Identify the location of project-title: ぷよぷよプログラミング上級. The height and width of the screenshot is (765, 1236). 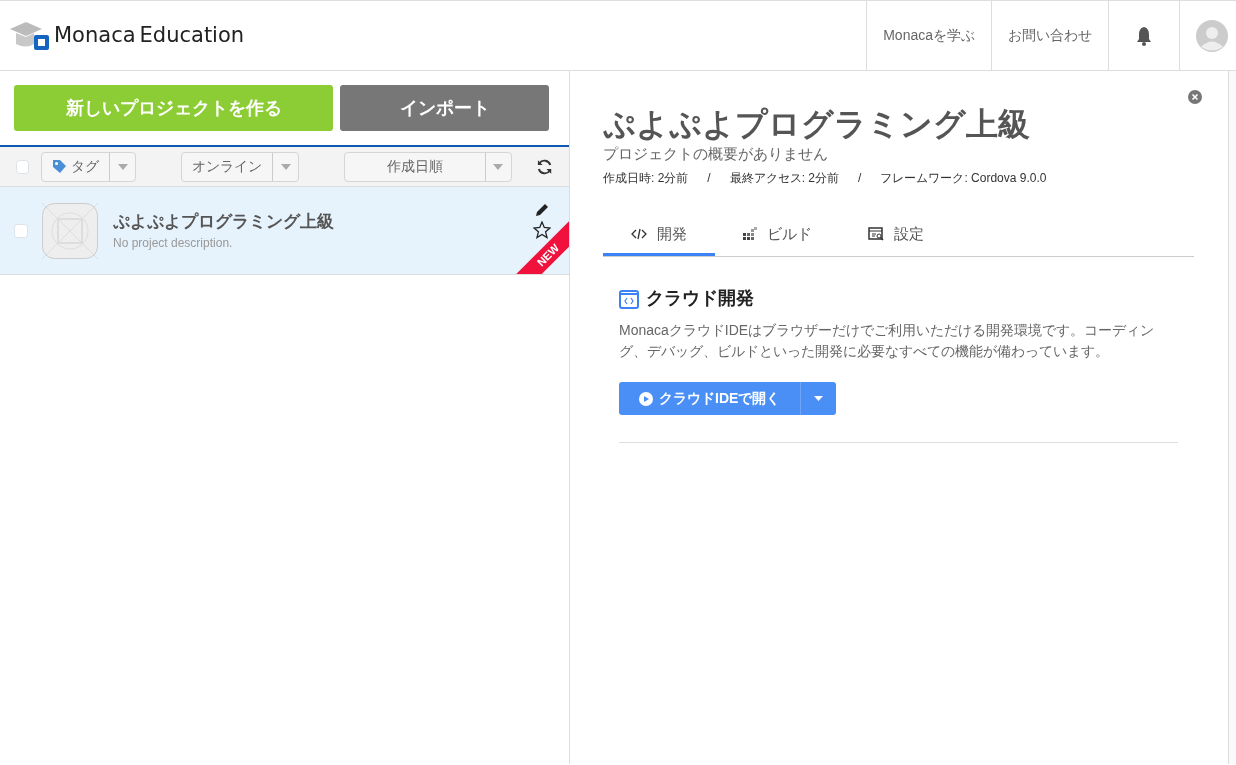
(817, 124).